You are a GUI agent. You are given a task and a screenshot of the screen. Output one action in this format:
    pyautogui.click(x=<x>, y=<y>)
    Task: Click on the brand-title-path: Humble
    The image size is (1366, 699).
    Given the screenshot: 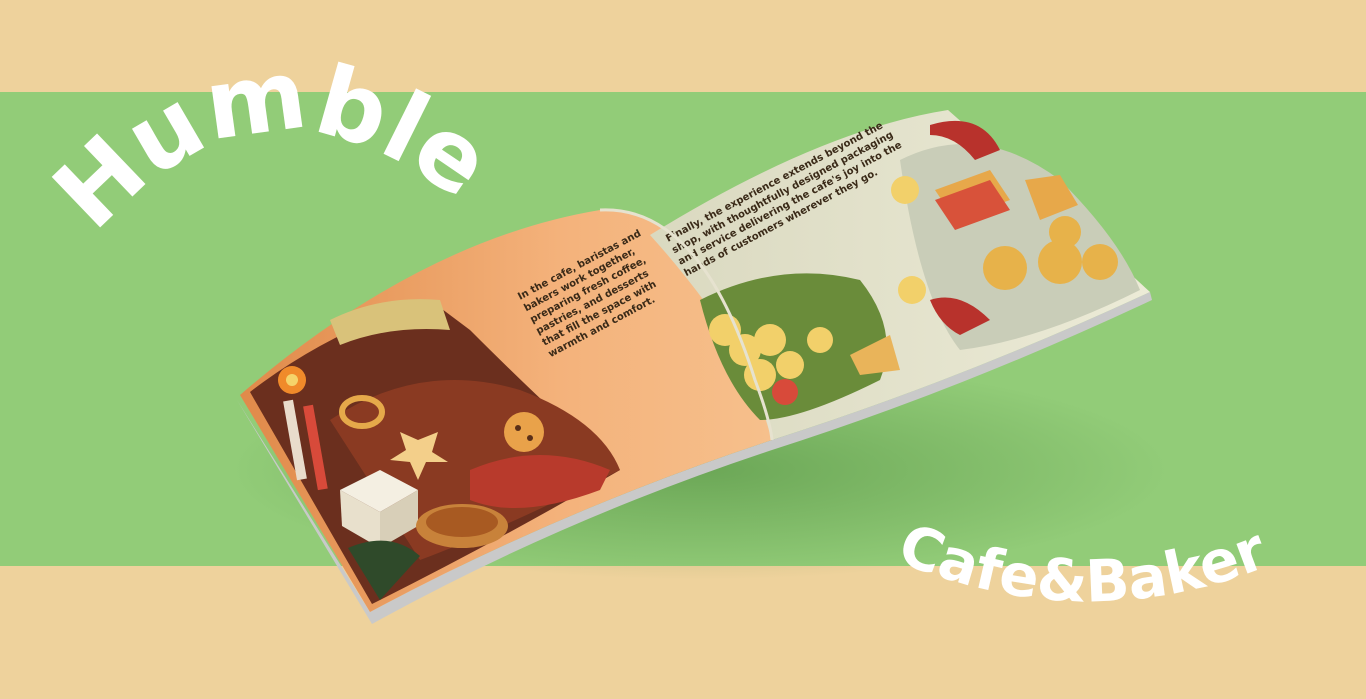 What is the action you would take?
    pyautogui.click(x=271, y=144)
    